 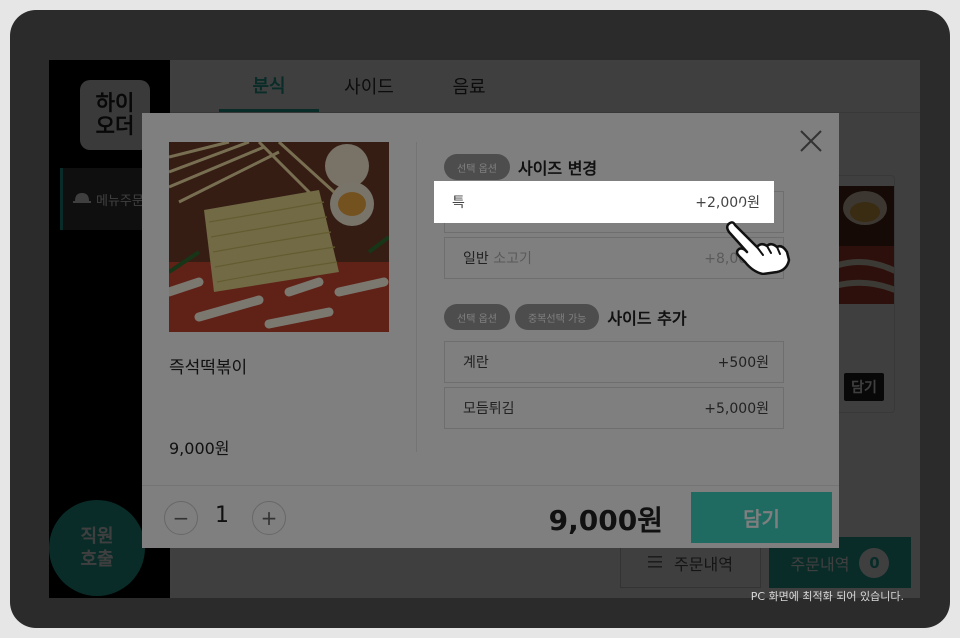 What do you see at coordinates (458, 203) in the screenshot?
I see `option-name: 특` at bounding box center [458, 203].